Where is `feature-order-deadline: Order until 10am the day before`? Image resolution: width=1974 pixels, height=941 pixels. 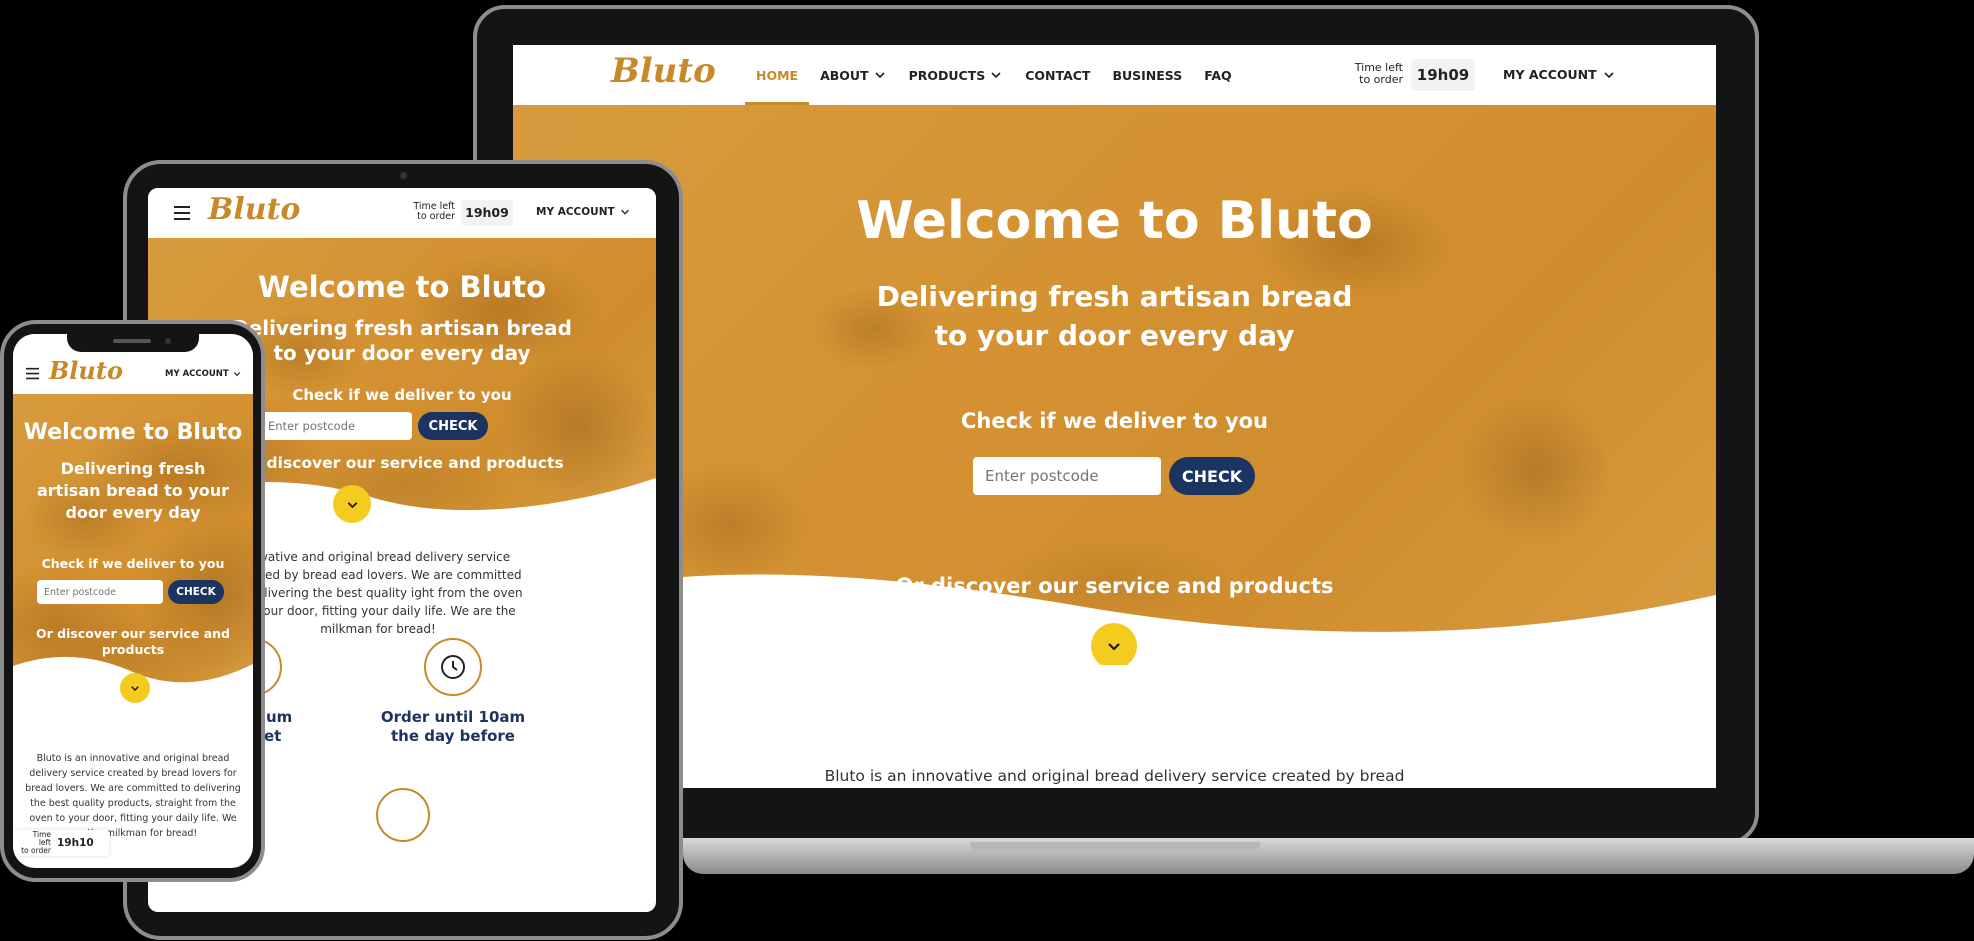 feature-order-deadline: Order until 10am the day before is located at coordinates (453, 692).